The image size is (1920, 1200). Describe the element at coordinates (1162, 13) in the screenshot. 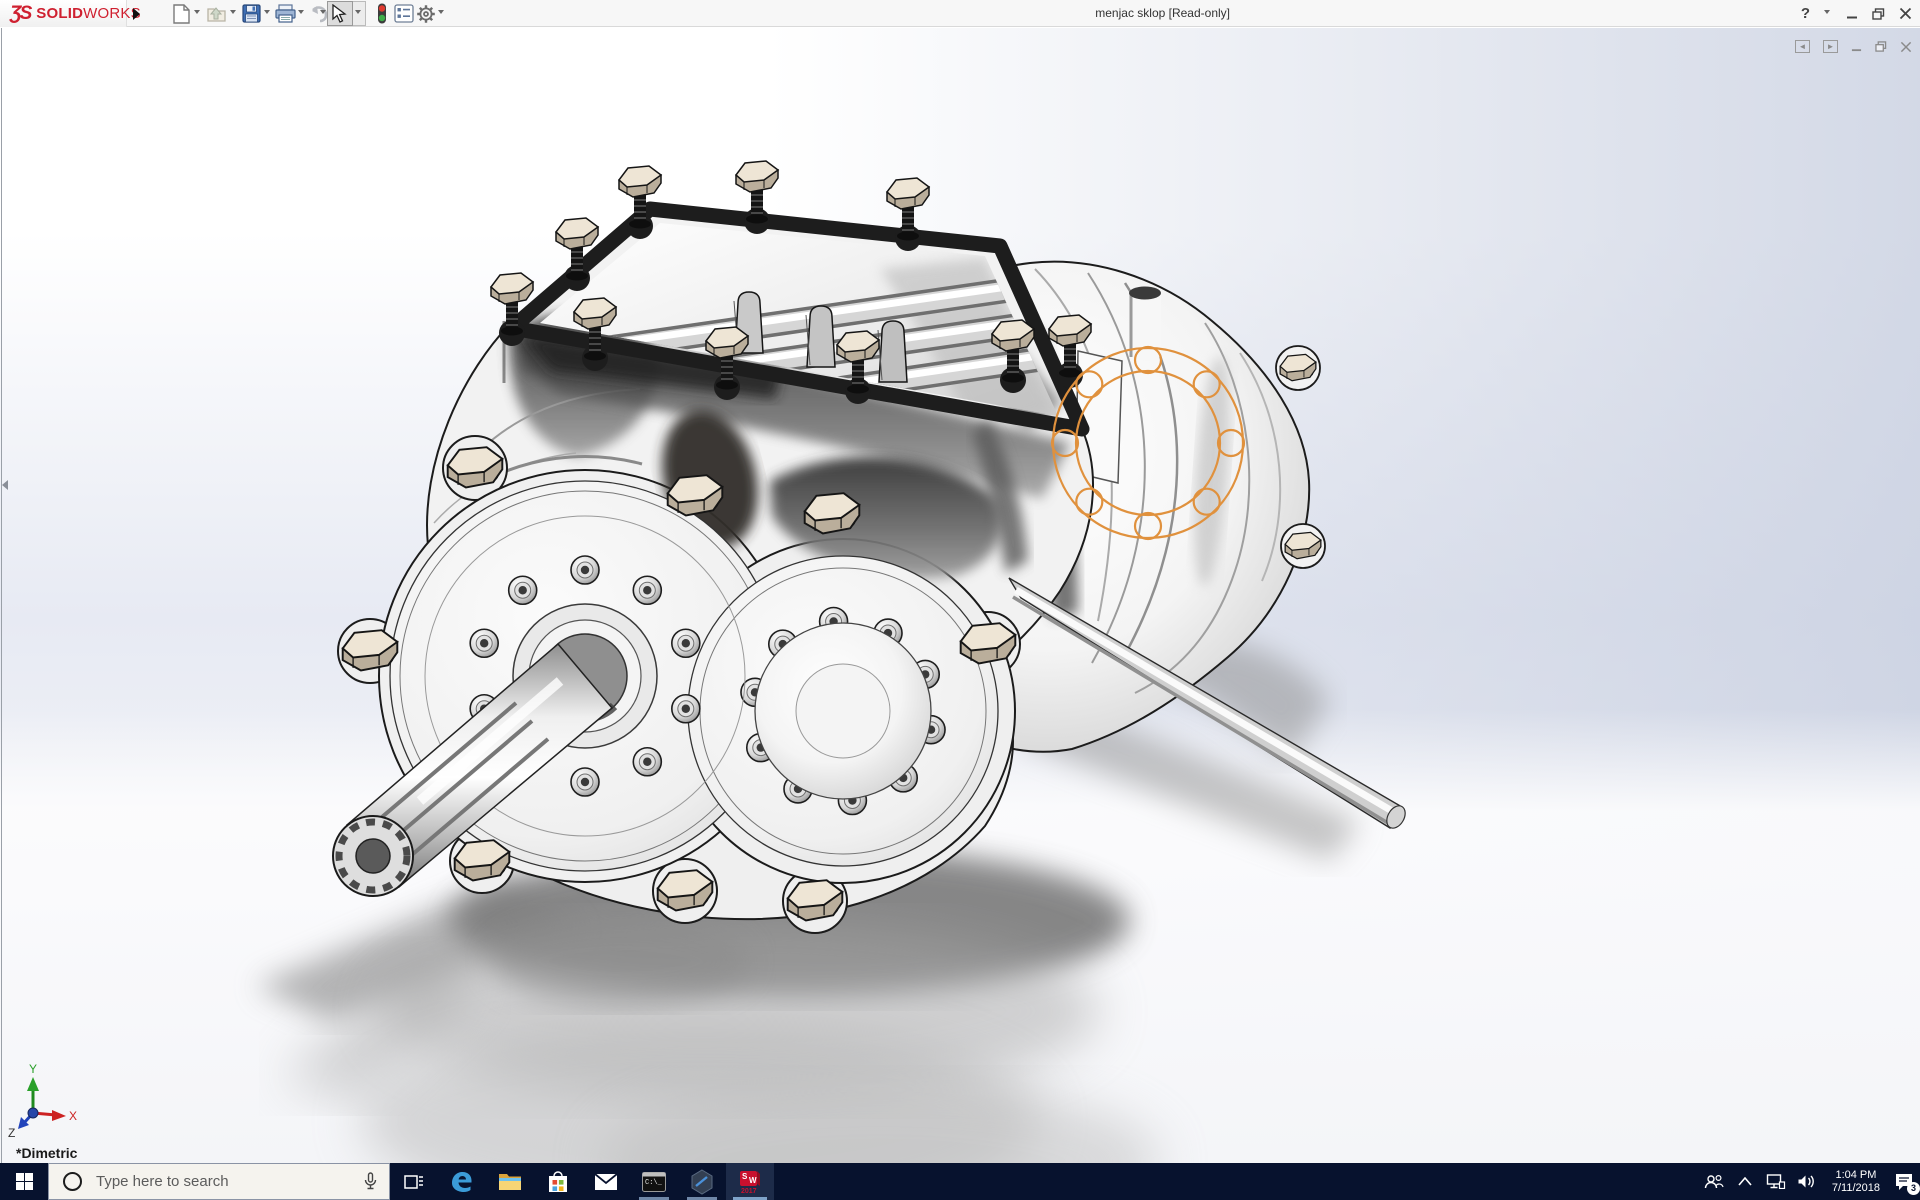

I see `window-title: menjac sklop [Read-only]` at that location.